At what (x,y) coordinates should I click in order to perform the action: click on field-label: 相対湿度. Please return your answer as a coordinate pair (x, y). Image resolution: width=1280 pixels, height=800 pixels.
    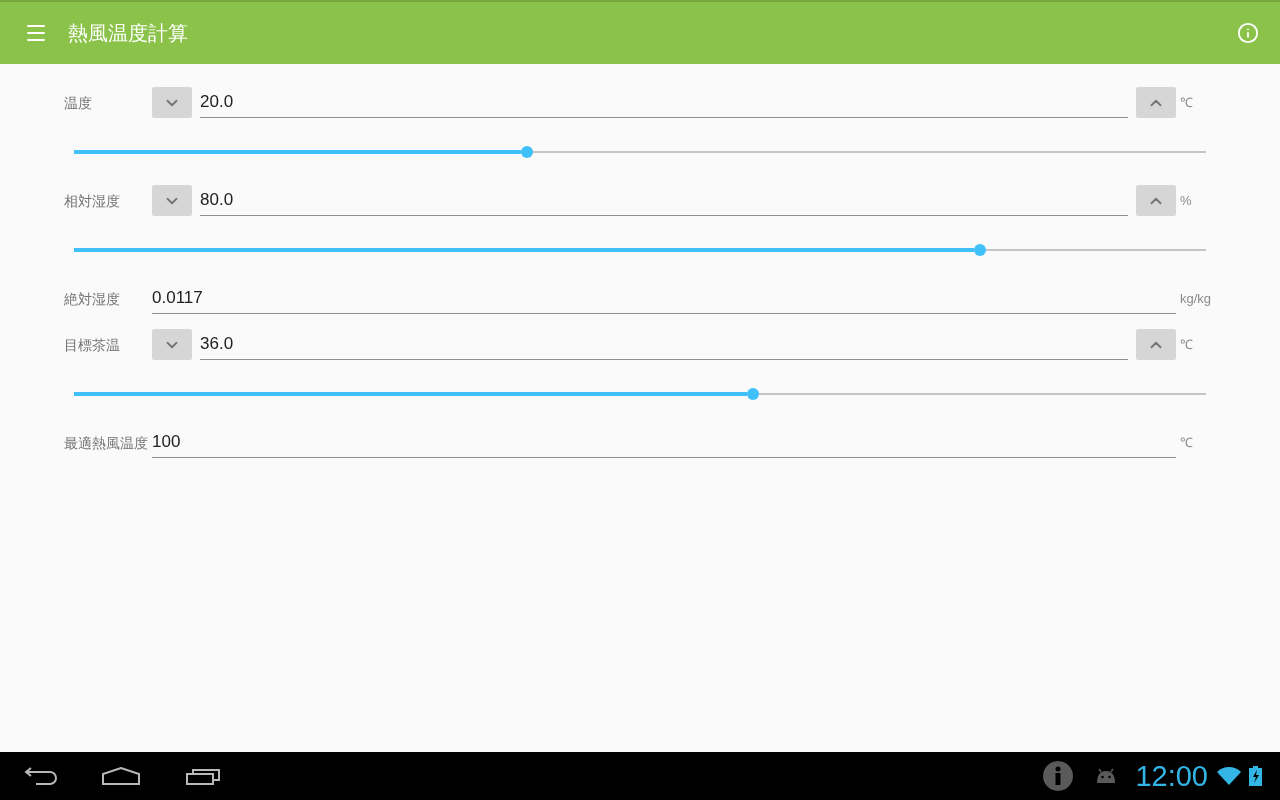
    Looking at the image, I should click on (92, 200).